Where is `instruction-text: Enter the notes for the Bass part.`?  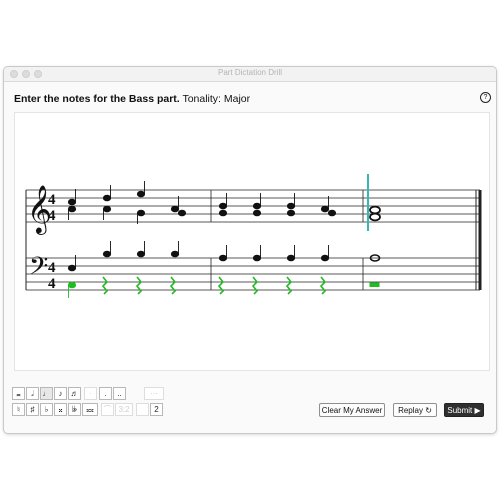
instruction-text: Enter the notes for the Bass part. is located at coordinates (97, 99).